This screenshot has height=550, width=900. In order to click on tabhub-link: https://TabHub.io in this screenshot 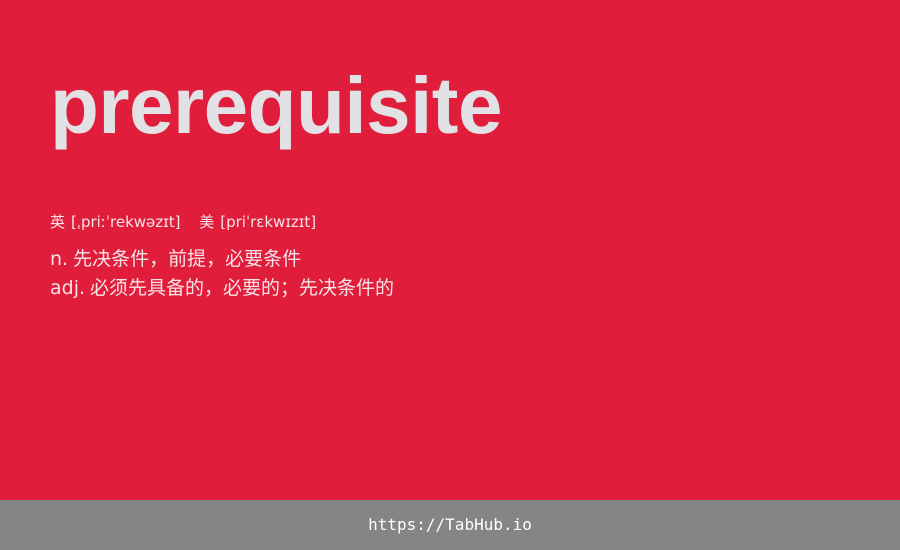, I will do `click(450, 525)`.